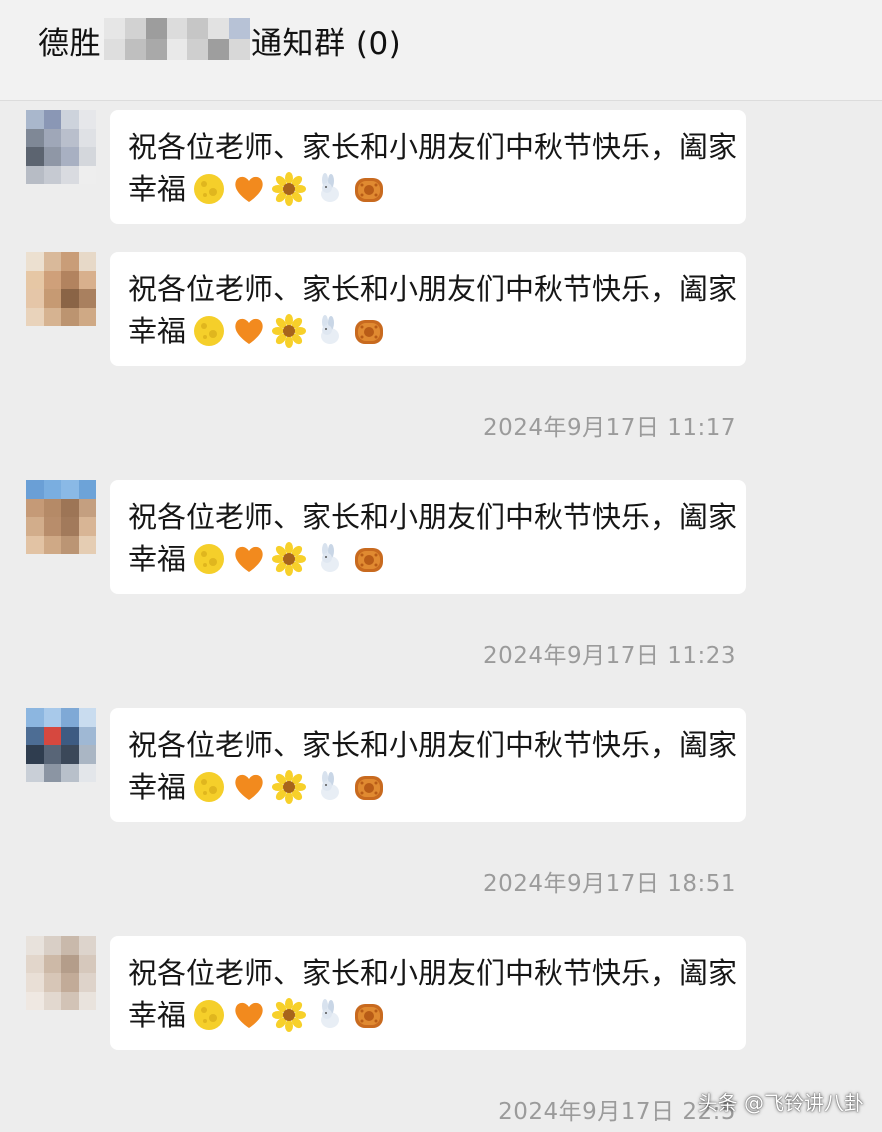 The image size is (882, 1132). What do you see at coordinates (326, 44) in the screenshot?
I see `chat-title-suffix: 通知群 (0)` at bounding box center [326, 44].